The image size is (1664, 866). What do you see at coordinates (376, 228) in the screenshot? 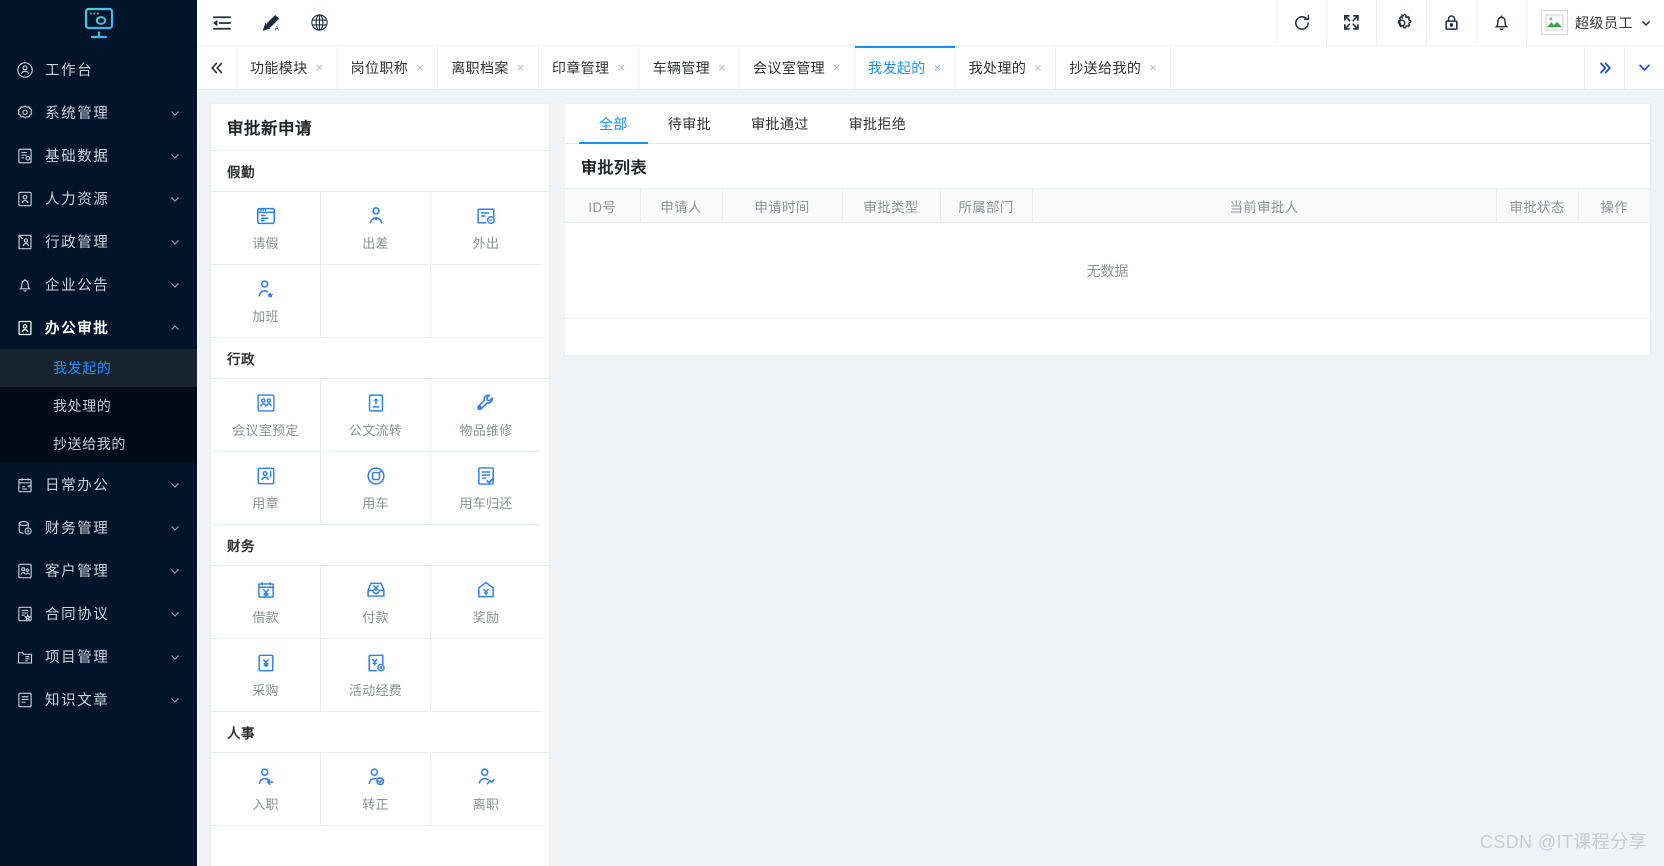
I see `tile-chuchai: 出差` at bounding box center [376, 228].